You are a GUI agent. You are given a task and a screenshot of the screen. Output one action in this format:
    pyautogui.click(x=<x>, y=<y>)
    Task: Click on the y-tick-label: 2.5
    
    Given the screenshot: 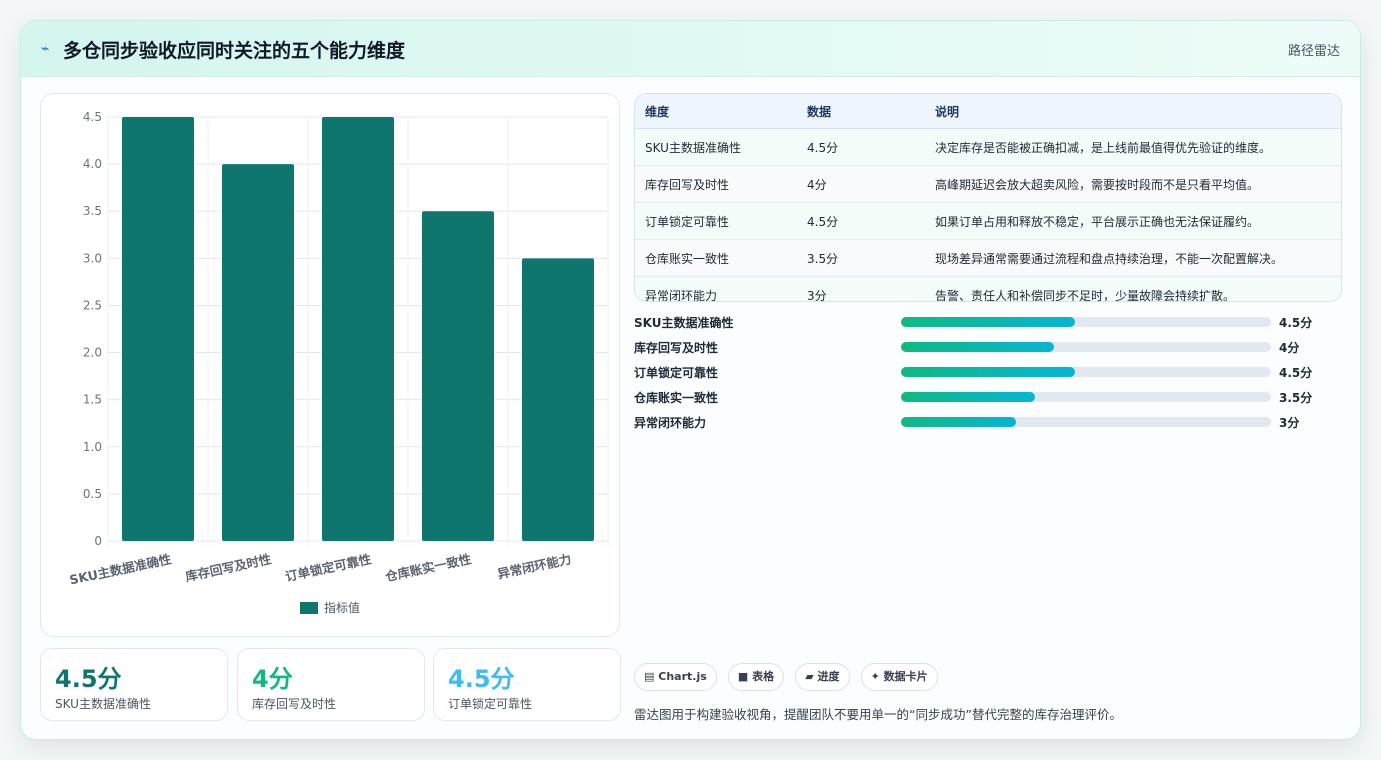 What is the action you would take?
    pyautogui.click(x=92, y=305)
    